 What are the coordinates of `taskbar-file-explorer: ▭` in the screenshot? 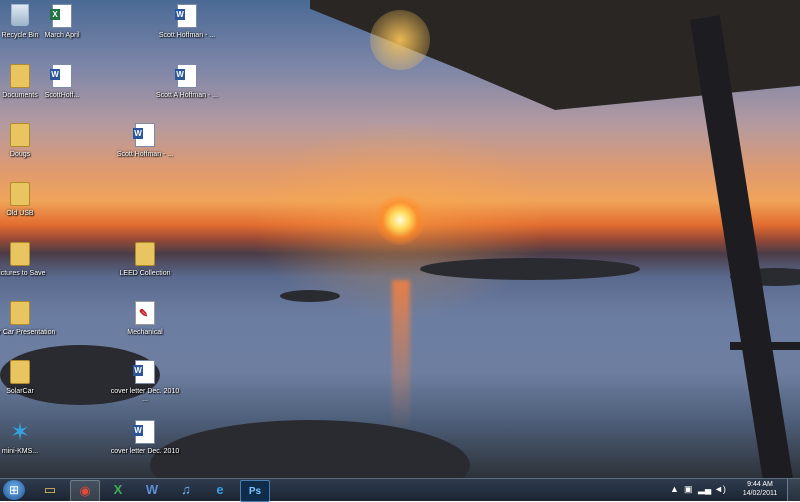 It's located at (50, 490).